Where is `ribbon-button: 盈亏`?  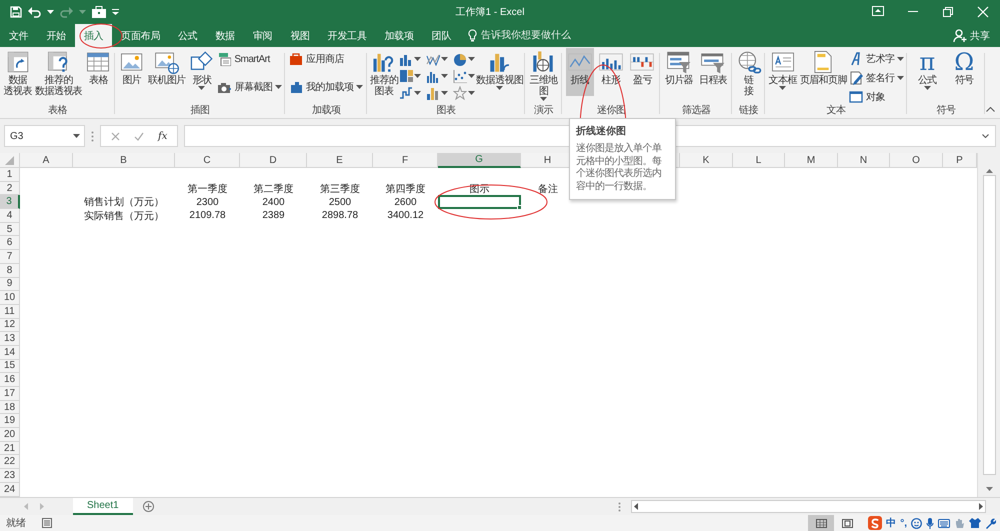
ribbon-button: 盈亏 is located at coordinates (642, 72).